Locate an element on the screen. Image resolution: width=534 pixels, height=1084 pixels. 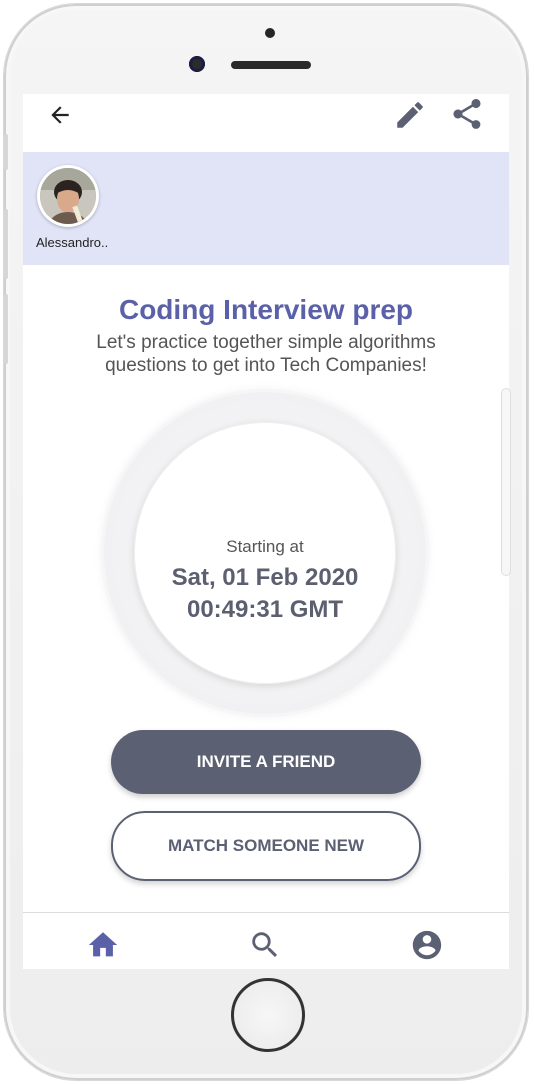
avatar-photo is located at coordinates (68, 196).